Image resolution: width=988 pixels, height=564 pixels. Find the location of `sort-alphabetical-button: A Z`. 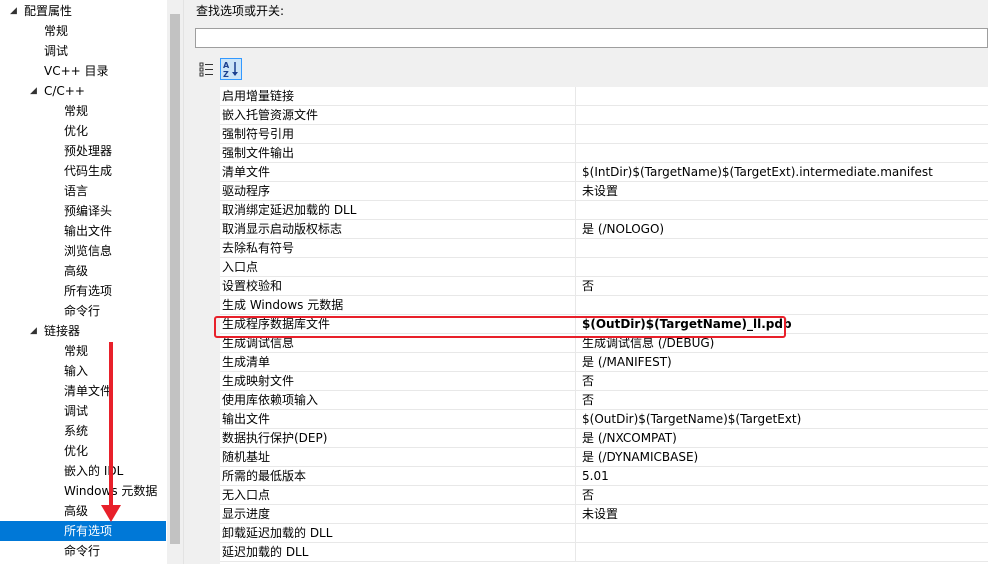

sort-alphabetical-button: A Z is located at coordinates (231, 69).